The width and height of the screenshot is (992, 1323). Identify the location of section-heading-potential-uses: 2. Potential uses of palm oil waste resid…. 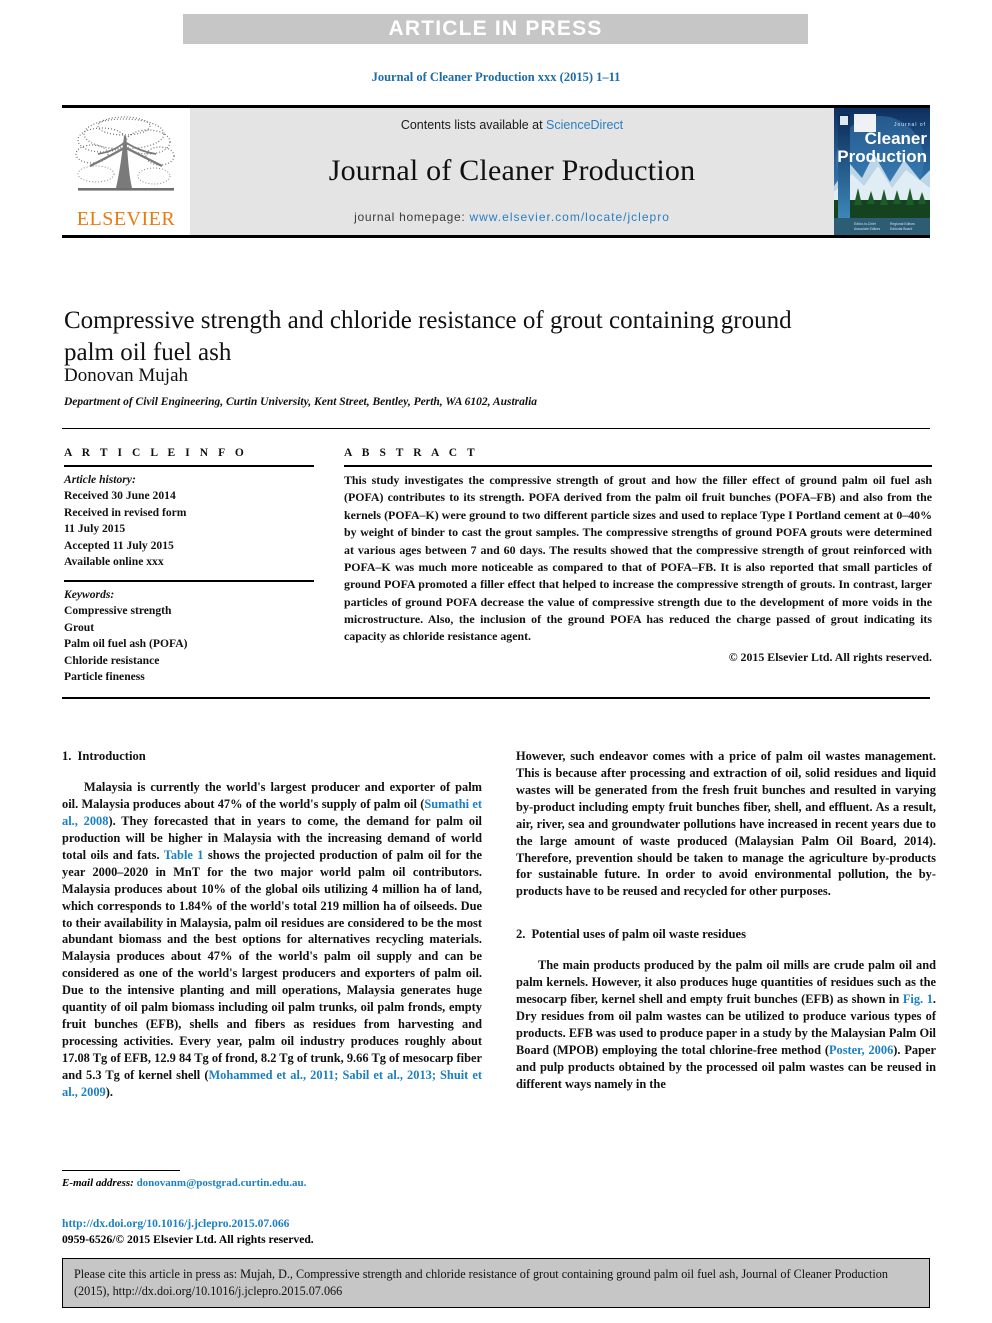
(726, 934).